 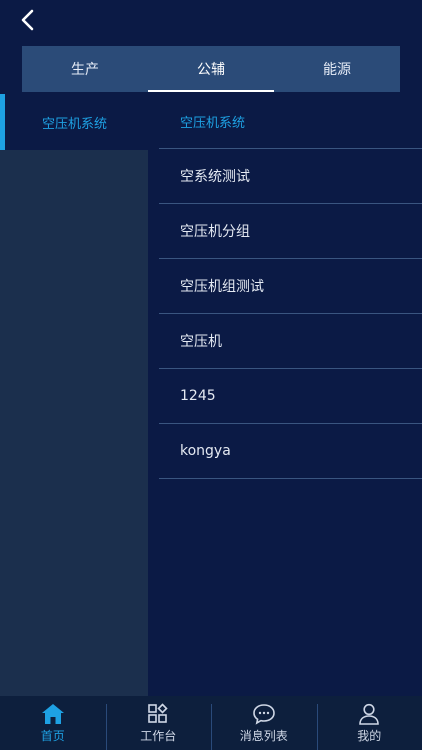 What do you see at coordinates (290, 231) in the screenshot?
I see `list-item: 空压机分组` at bounding box center [290, 231].